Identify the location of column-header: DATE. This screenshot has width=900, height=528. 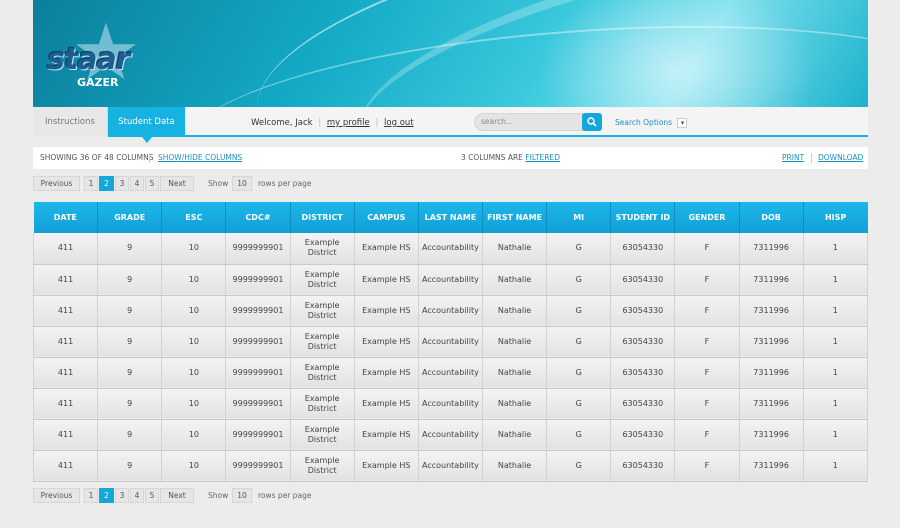
(66, 217).